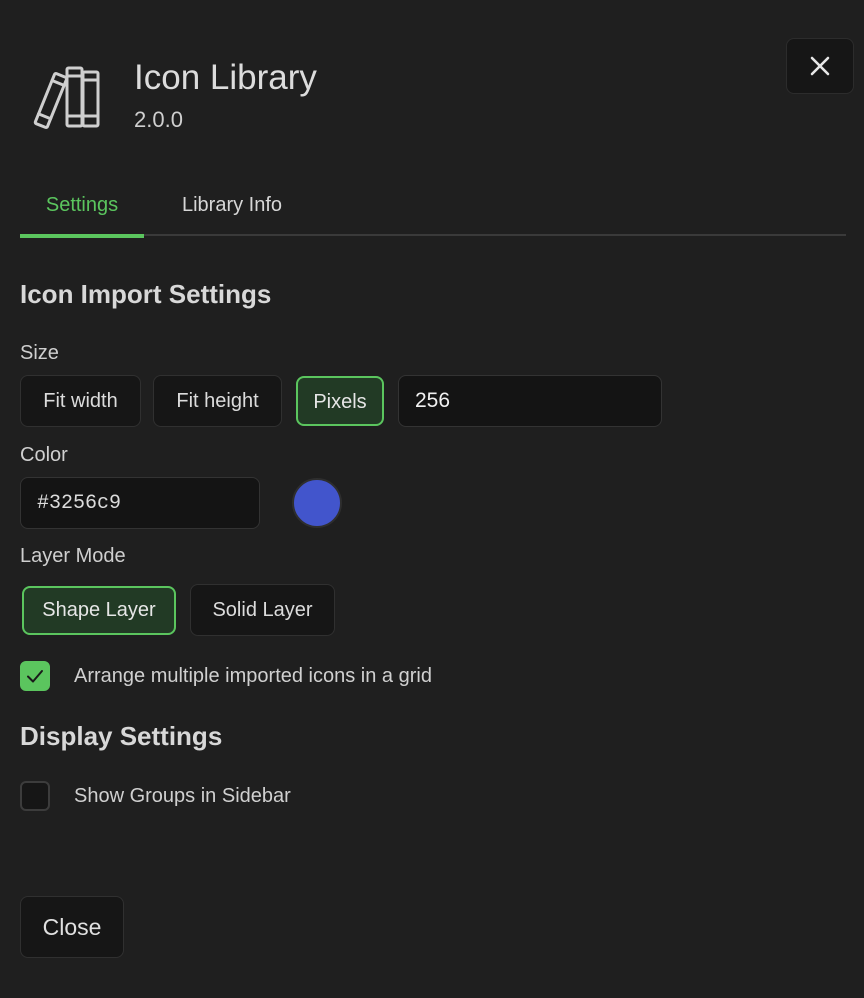  I want to click on color-label: Color, so click(44, 455).